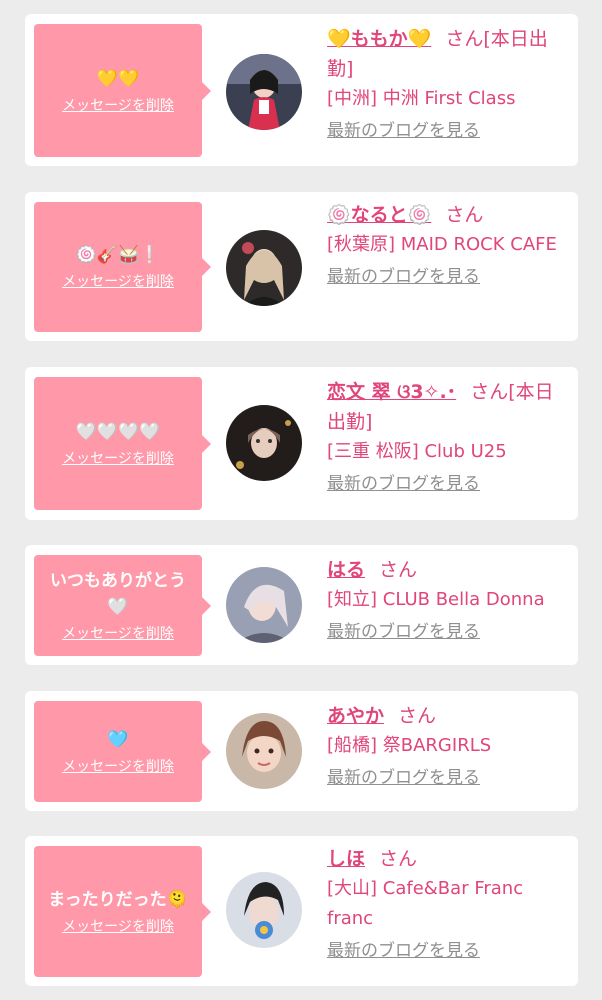  I want to click on message-bubble: 🤍🤍🤍🤍 メッセージを削除, so click(122, 443).